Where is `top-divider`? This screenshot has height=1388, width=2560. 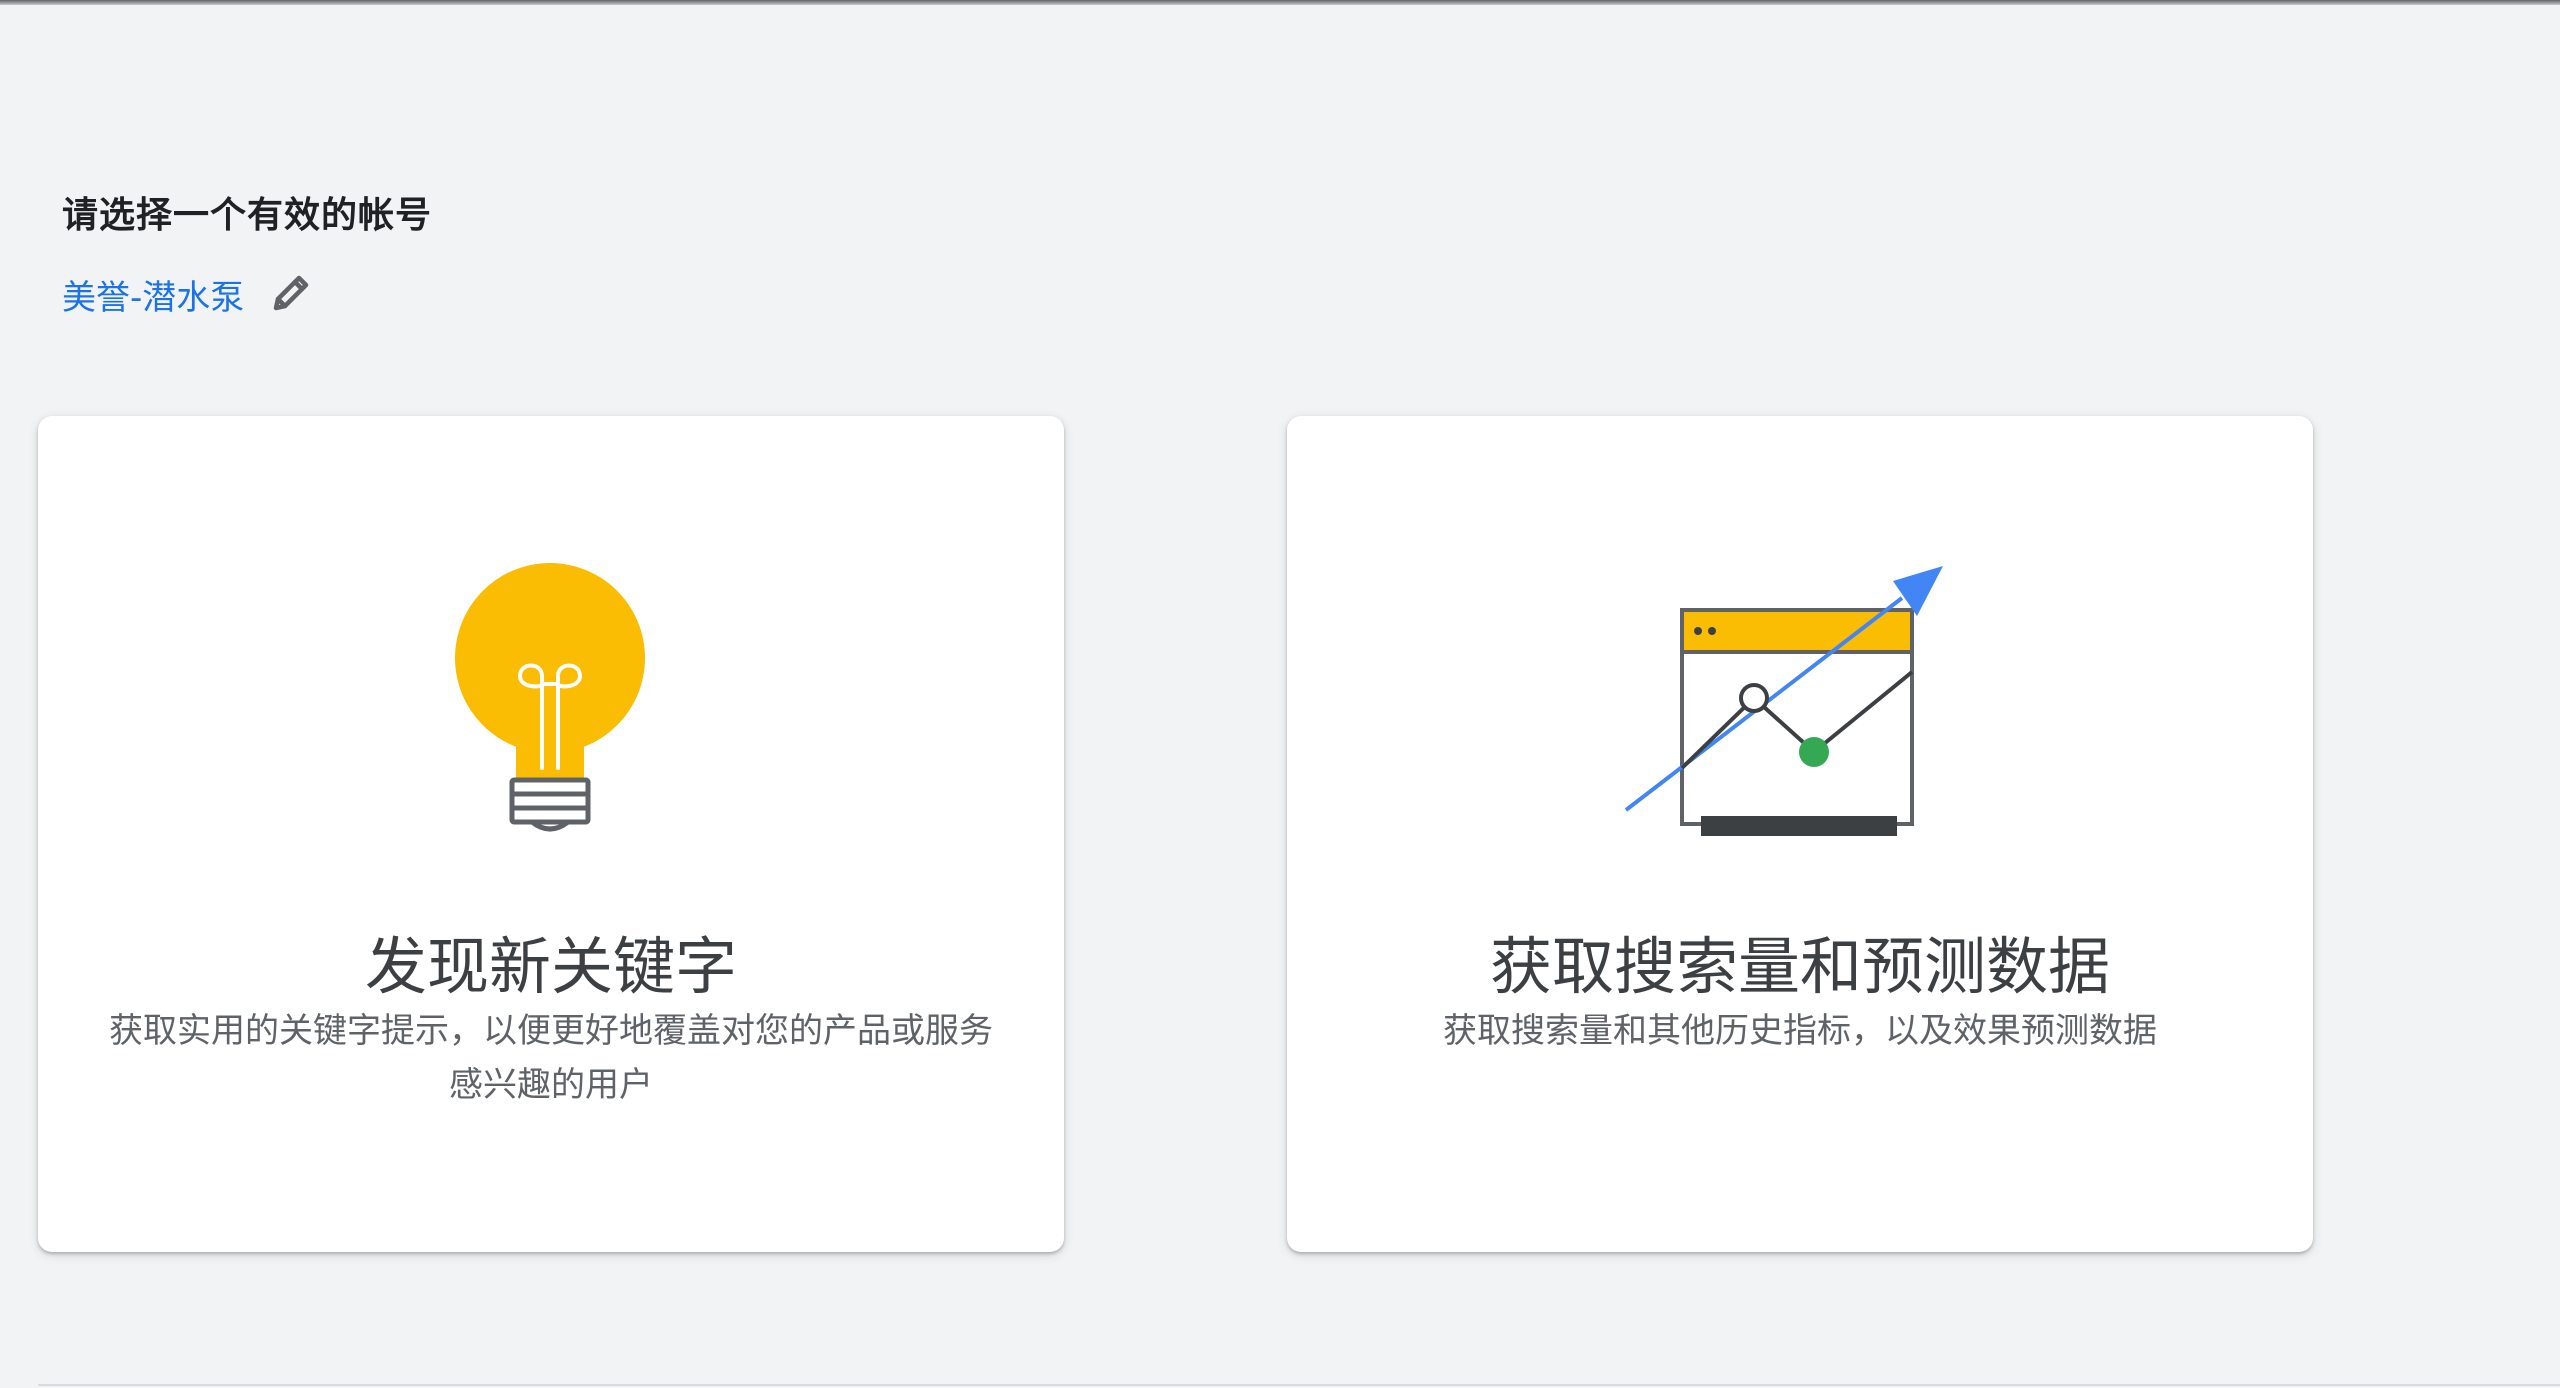 top-divider is located at coordinates (1280, 2).